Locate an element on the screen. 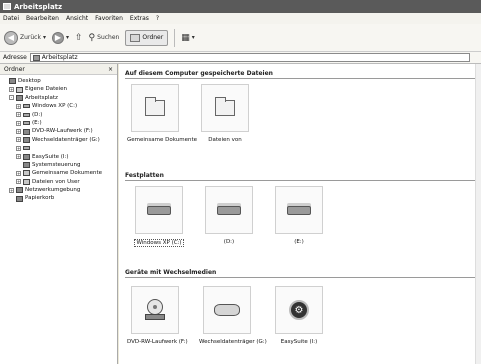 This screenshot has height=364, width=481. tree-item: + Windows XP (C:) is located at coordinates (58, 106).